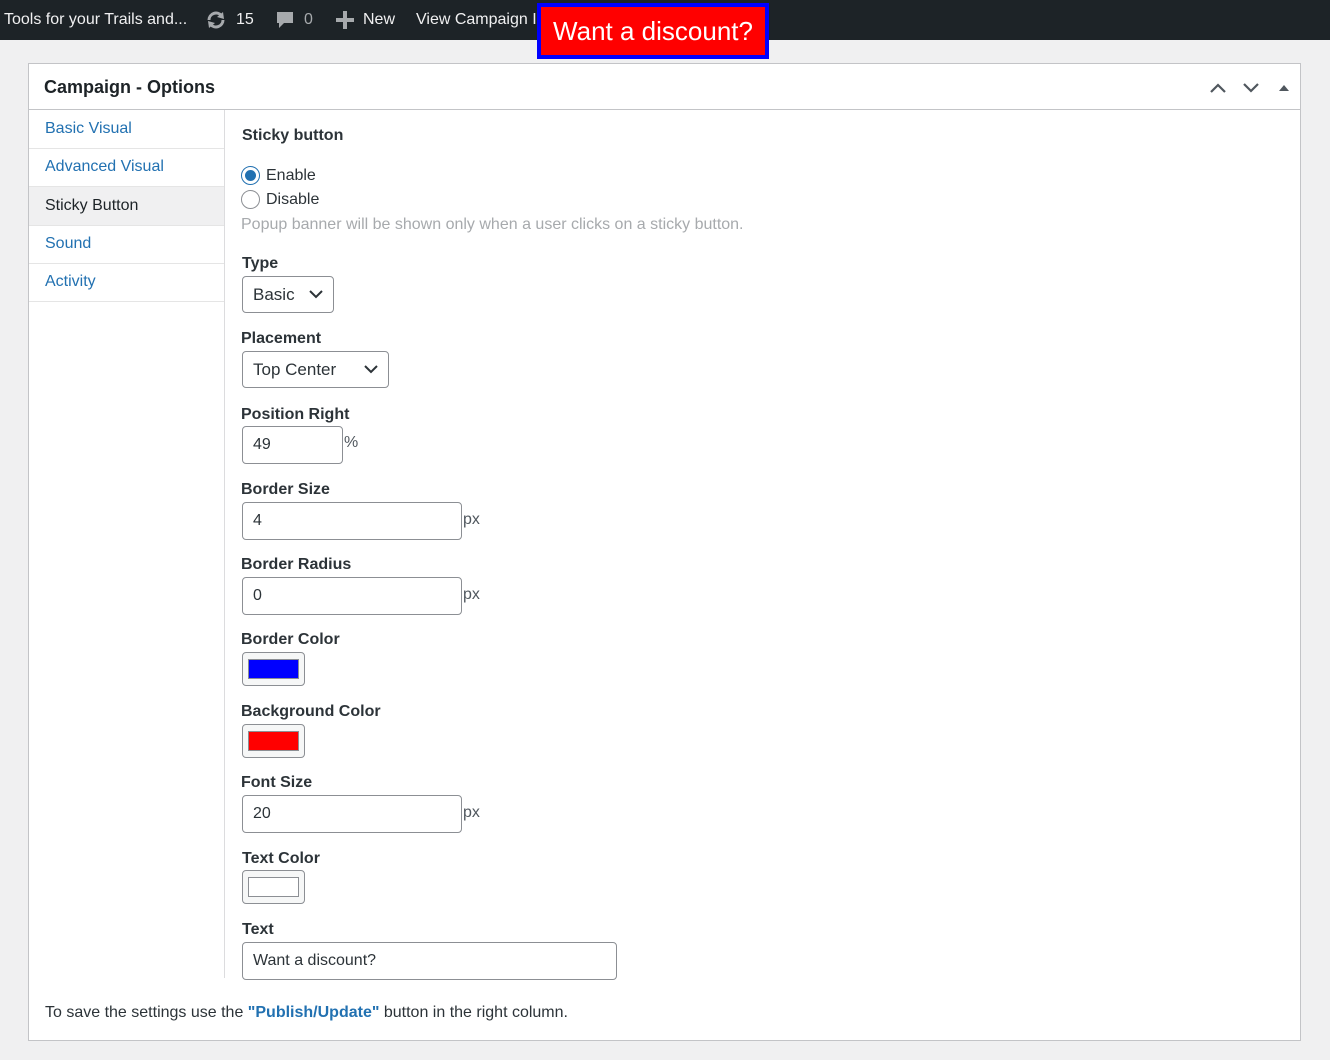 This screenshot has width=1330, height=1060. Describe the element at coordinates (293, 199) in the screenshot. I see `disable-label: Disable` at that location.